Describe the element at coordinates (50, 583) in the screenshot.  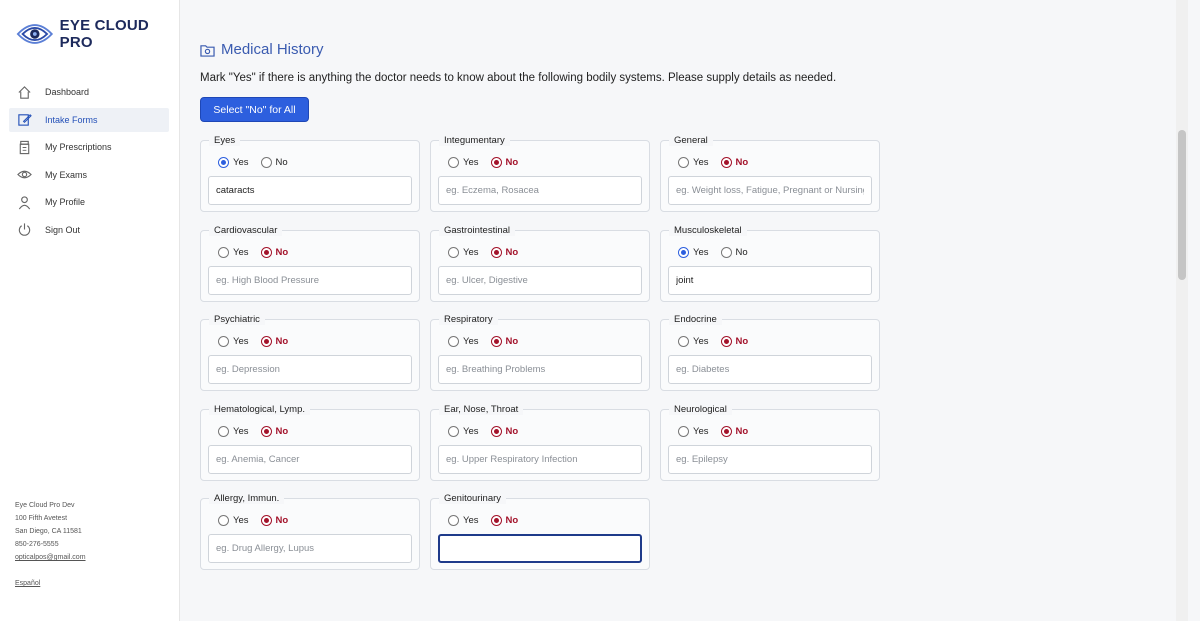
I see `language-link: Español` at that location.